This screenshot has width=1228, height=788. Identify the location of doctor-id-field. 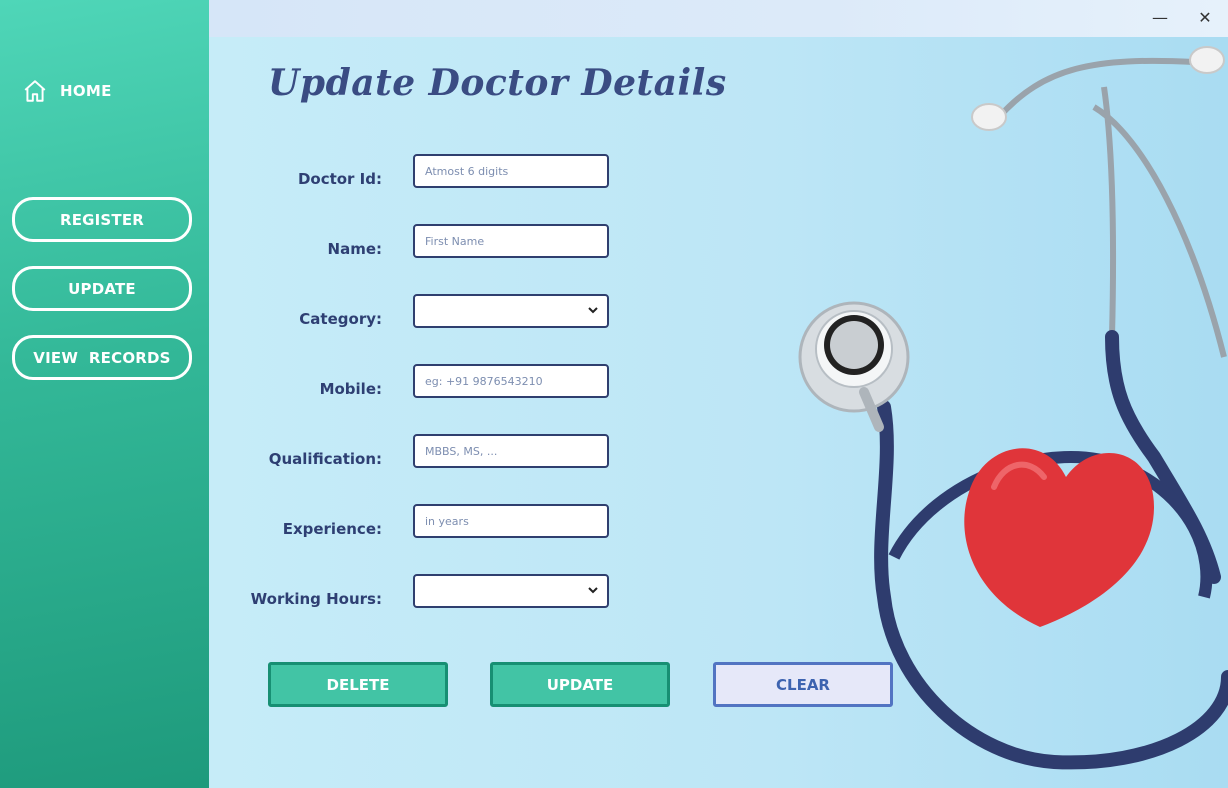
(511, 171).